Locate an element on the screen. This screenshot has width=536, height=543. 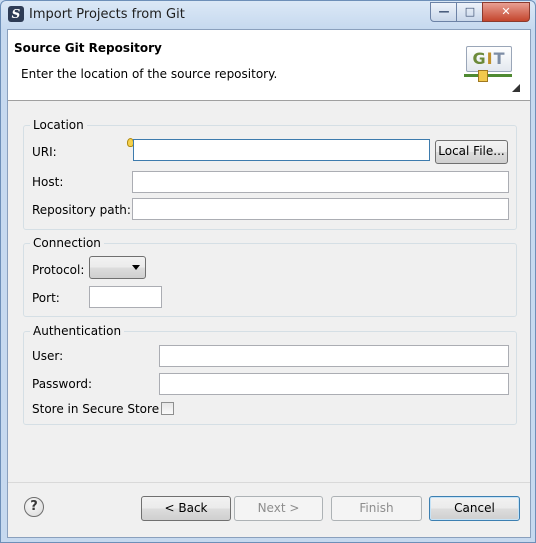
password-label: Password: is located at coordinates (62, 384).